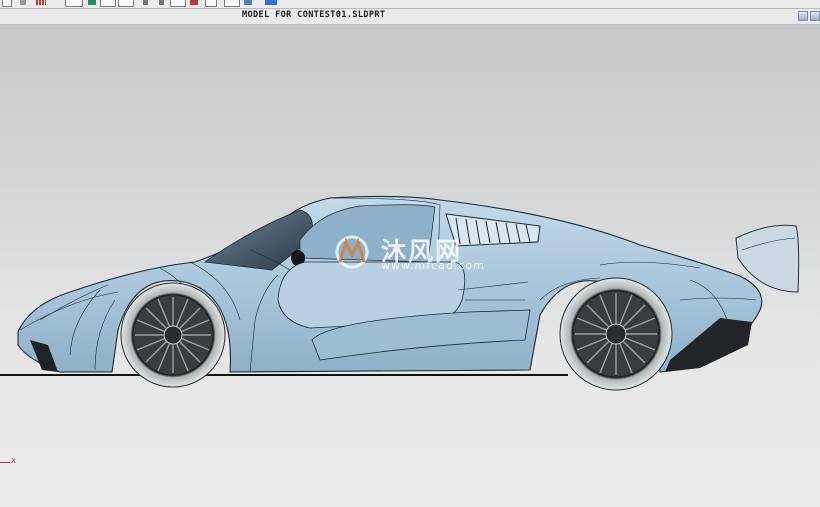 This screenshot has height=507, width=820. What do you see at coordinates (5, 462) in the screenshot?
I see `x-axis-indicator` at bounding box center [5, 462].